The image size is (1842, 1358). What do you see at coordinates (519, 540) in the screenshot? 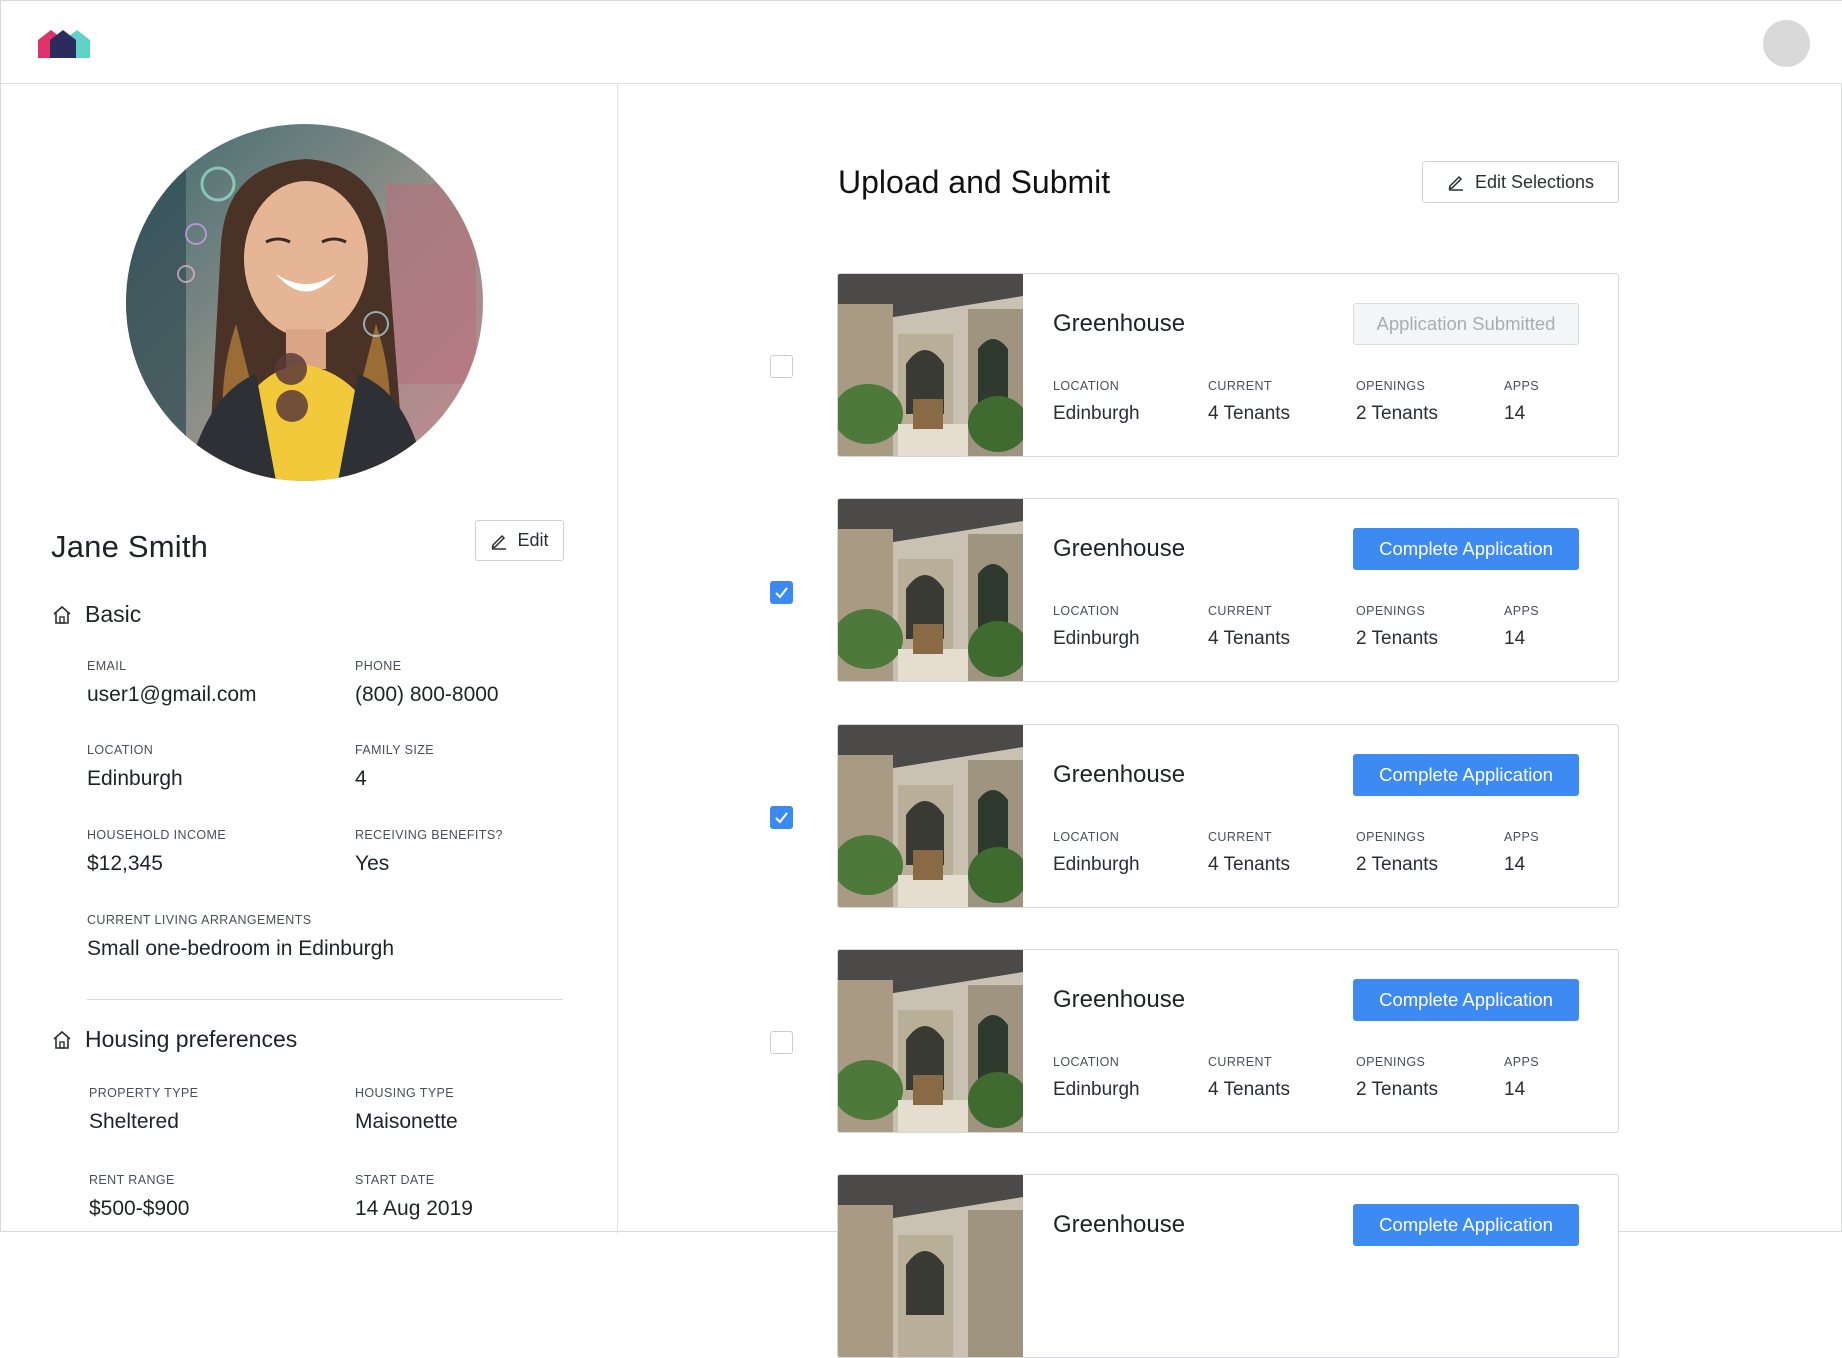
I see `edit-profile-button: Edit` at bounding box center [519, 540].